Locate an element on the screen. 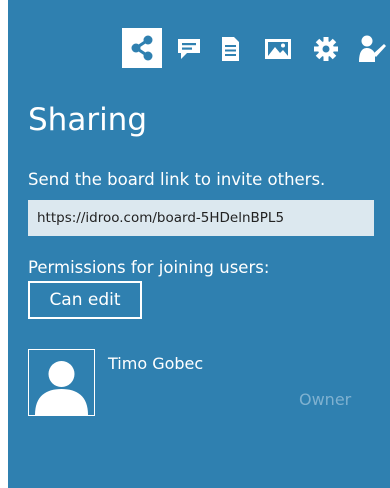  share-icon is located at coordinates (142, 48).